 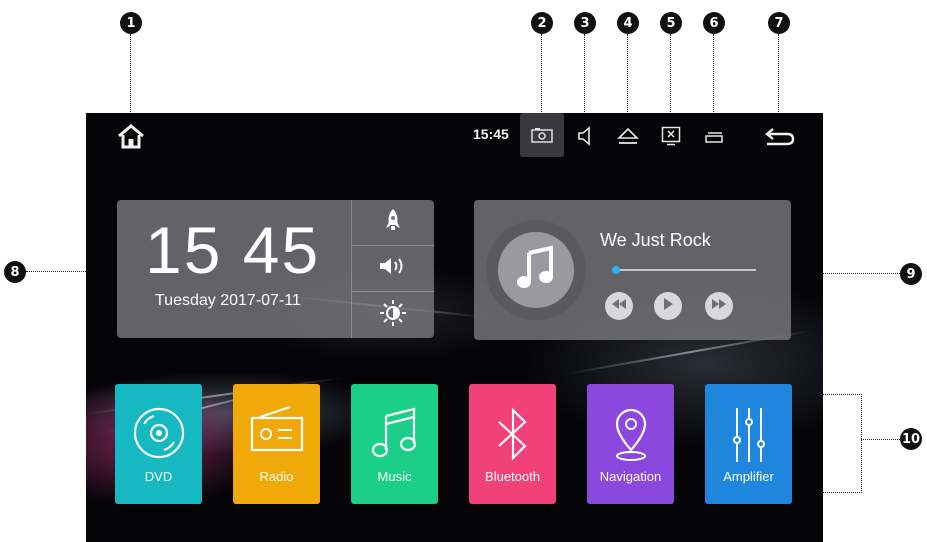 I want to click on callout-5: 5, so click(x=671, y=23).